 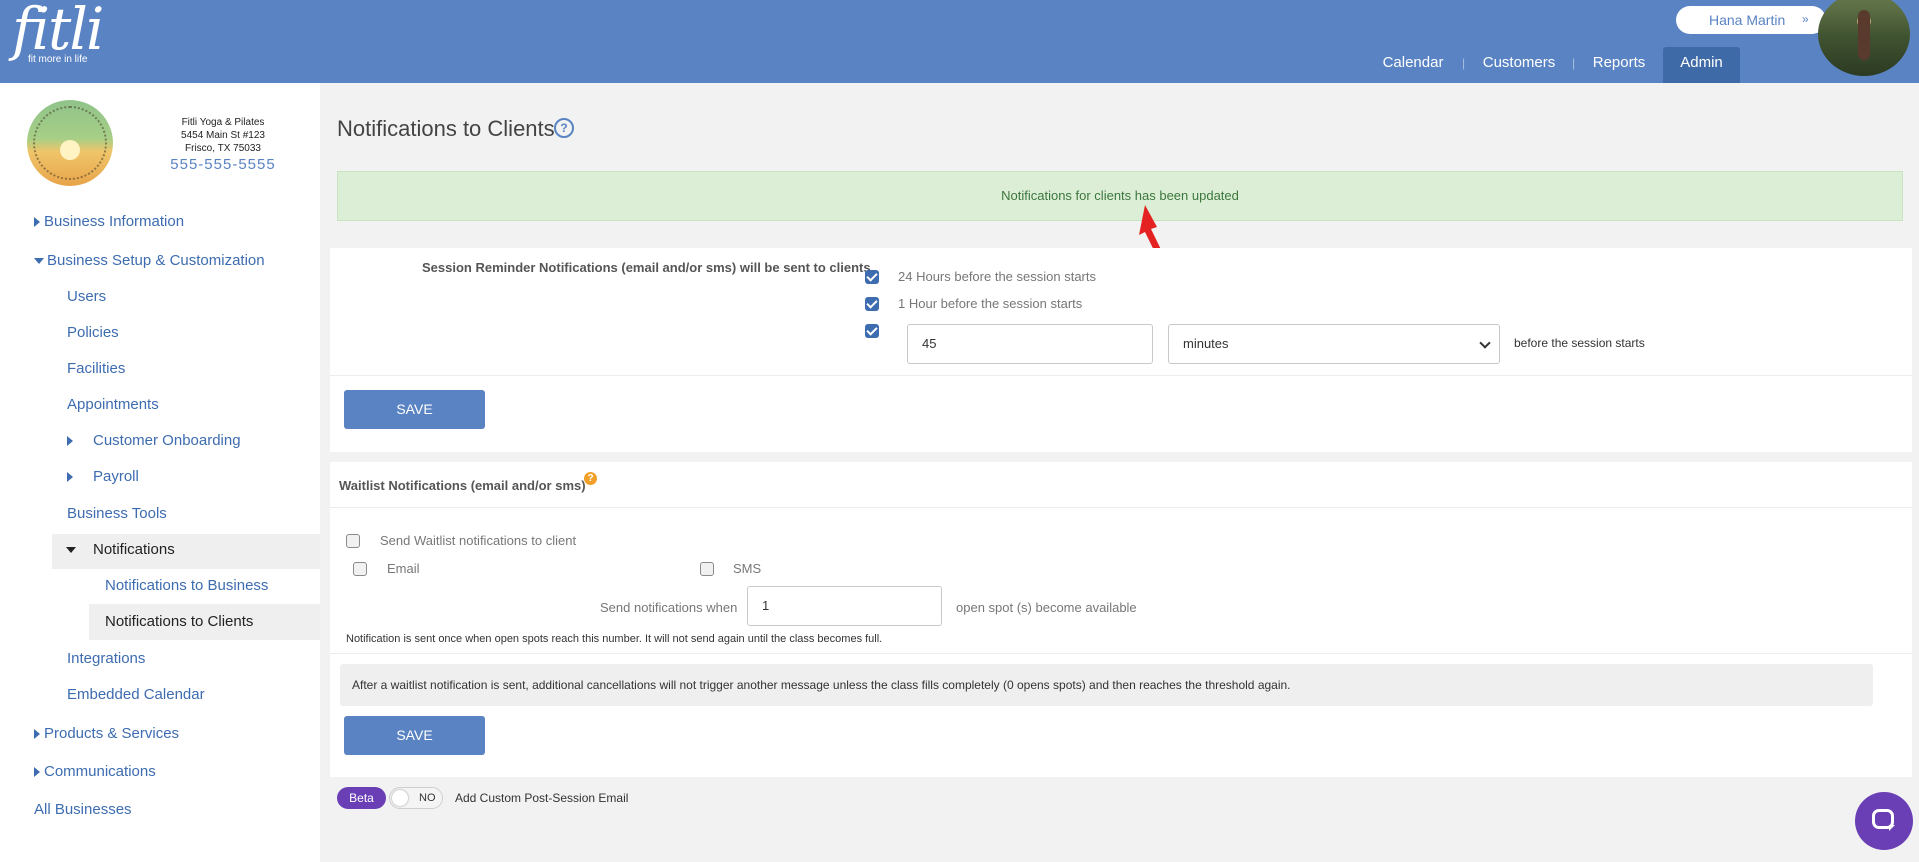 What do you see at coordinates (223, 164) in the screenshot?
I see `business-phone: 555-555-5555` at bounding box center [223, 164].